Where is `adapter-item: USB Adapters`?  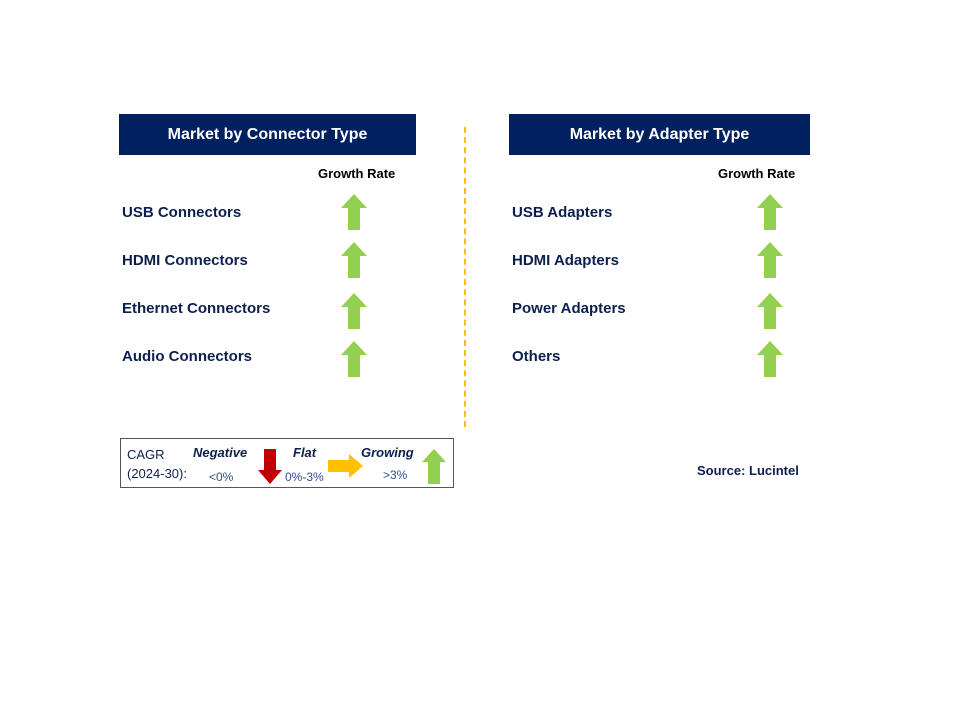 adapter-item: USB Adapters is located at coordinates (562, 212).